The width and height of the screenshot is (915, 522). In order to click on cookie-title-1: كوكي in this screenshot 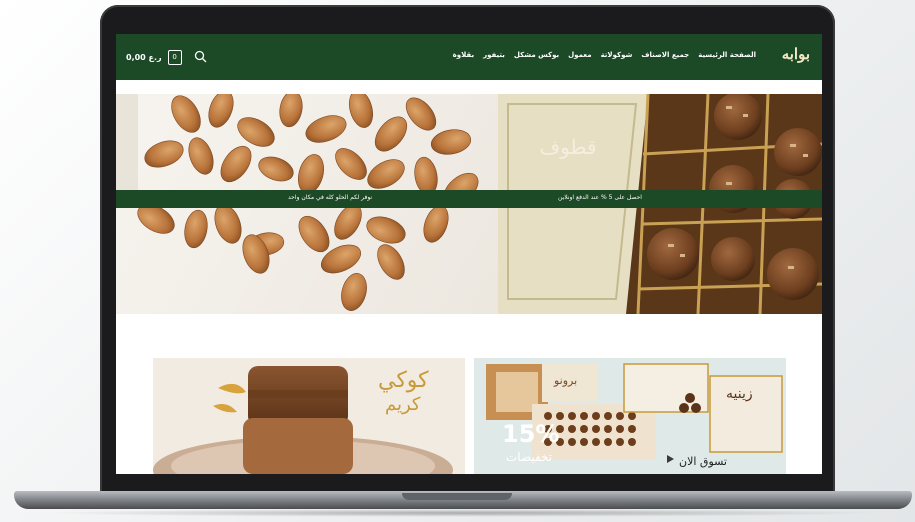, I will do `click(403, 380)`.